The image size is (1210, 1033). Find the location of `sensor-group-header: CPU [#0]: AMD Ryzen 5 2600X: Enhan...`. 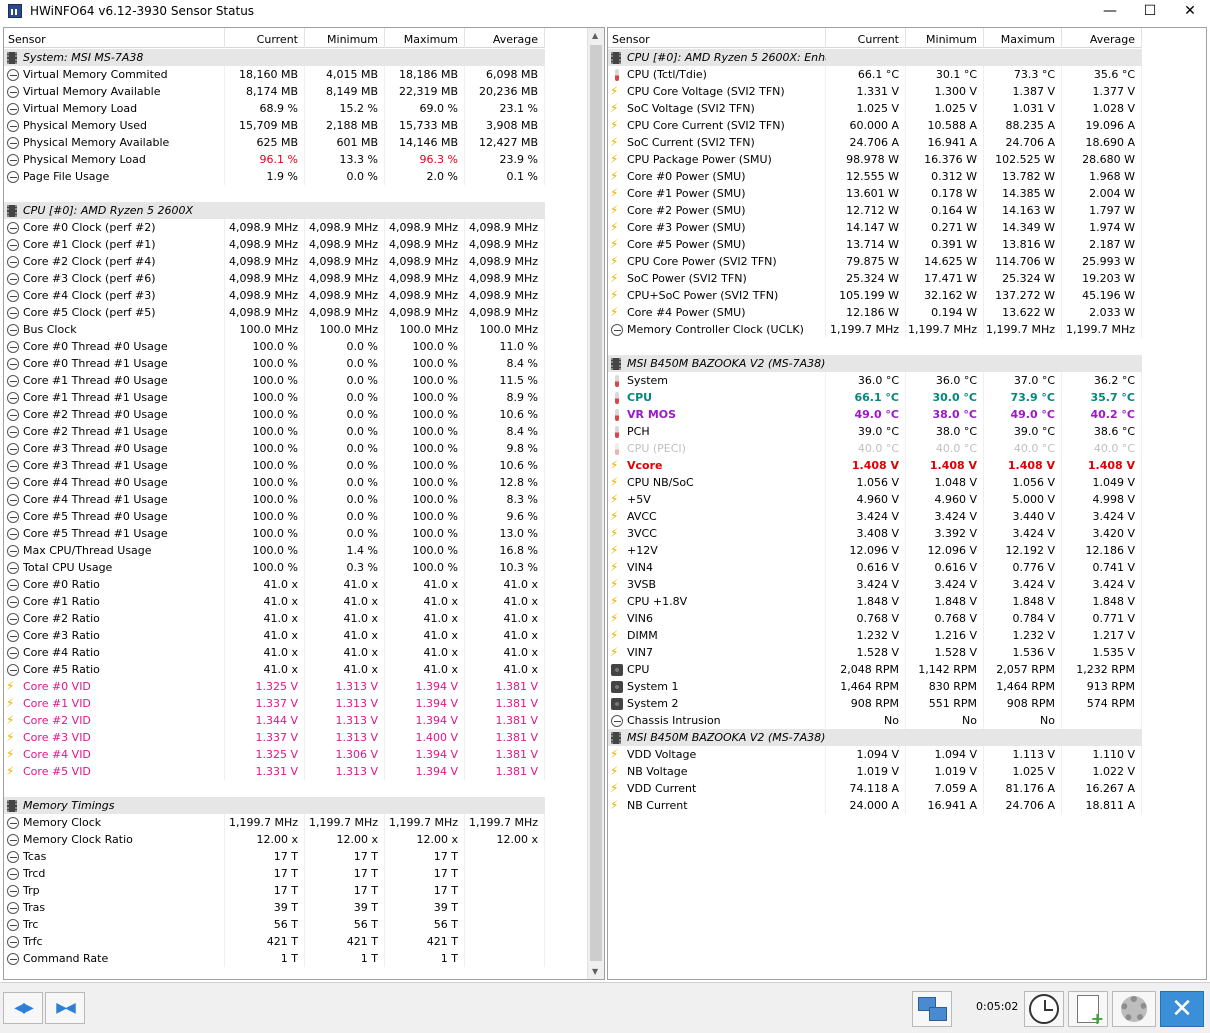

sensor-group-header: CPU [#0]: AMD Ryzen 5 2600X: Enhan... is located at coordinates (875, 57).